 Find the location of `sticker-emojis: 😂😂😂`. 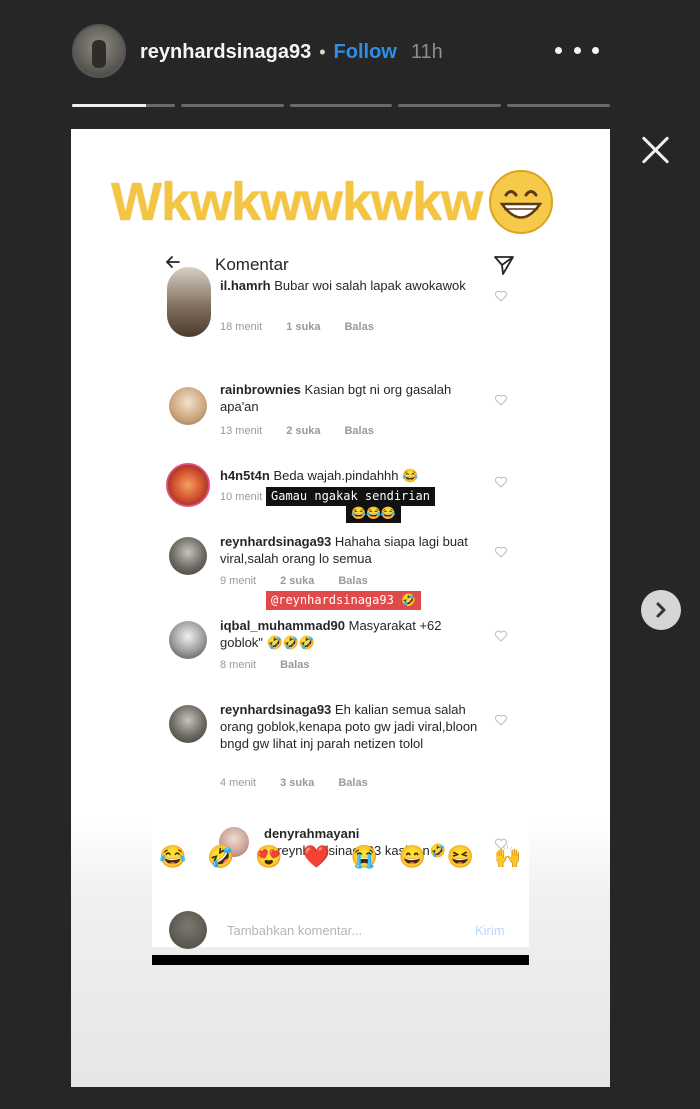

sticker-emojis: 😂😂😂 is located at coordinates (373, 513).